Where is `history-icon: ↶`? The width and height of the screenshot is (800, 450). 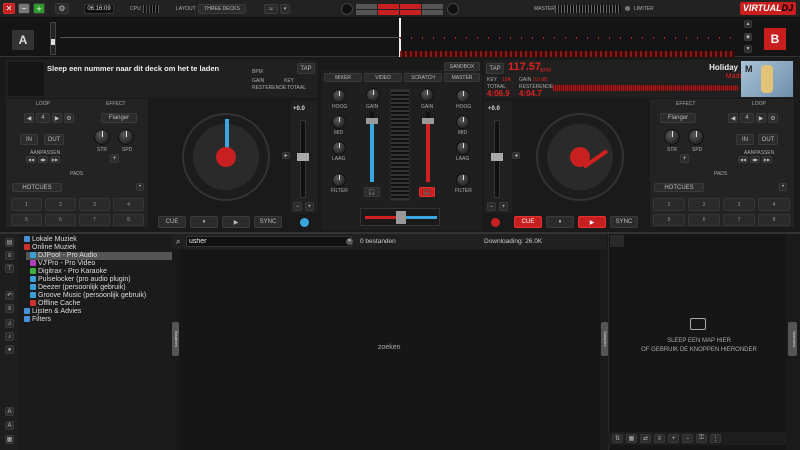 history-icon: ↶ is located at coordinates (9, 295).